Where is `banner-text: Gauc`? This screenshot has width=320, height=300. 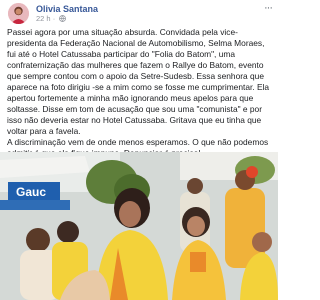
banner-text: Gauc is located at coordinates (31, 192).